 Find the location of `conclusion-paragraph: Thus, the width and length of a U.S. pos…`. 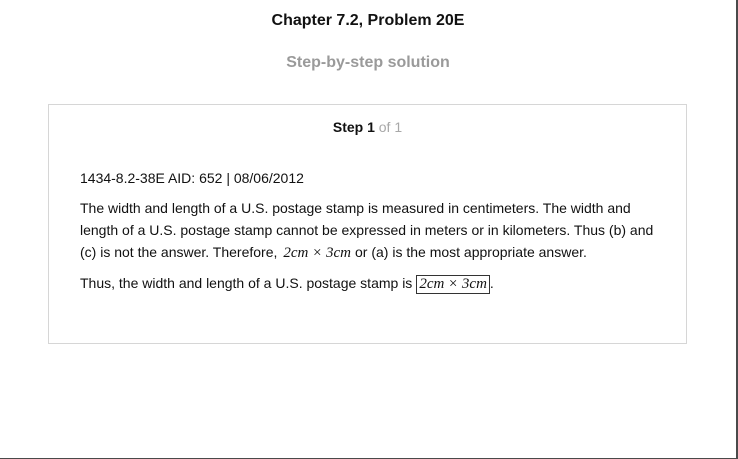

conclusion-paragraph: Thus, the width and length of a U.S. pos… is located at coordinates (372, 283).